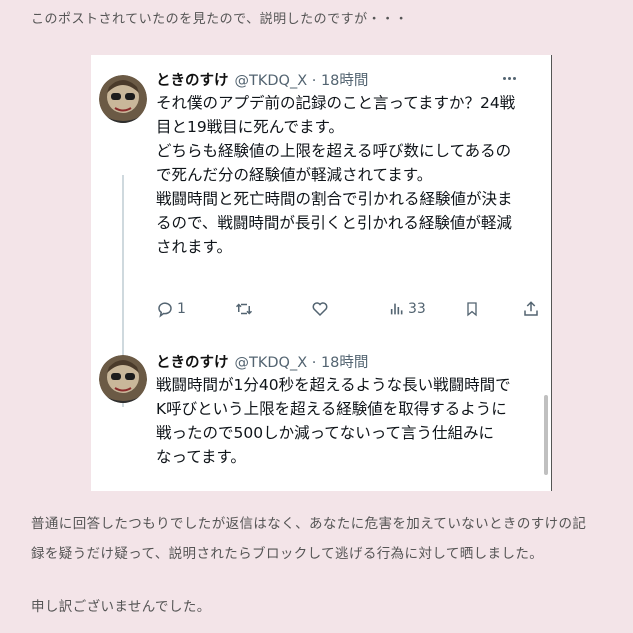 This screenshot has height=633, width=633. What do you see at coordinates (194, 247) in the screenshot?
I see `tweet-line: されます。` at bounding box center [194, 247].